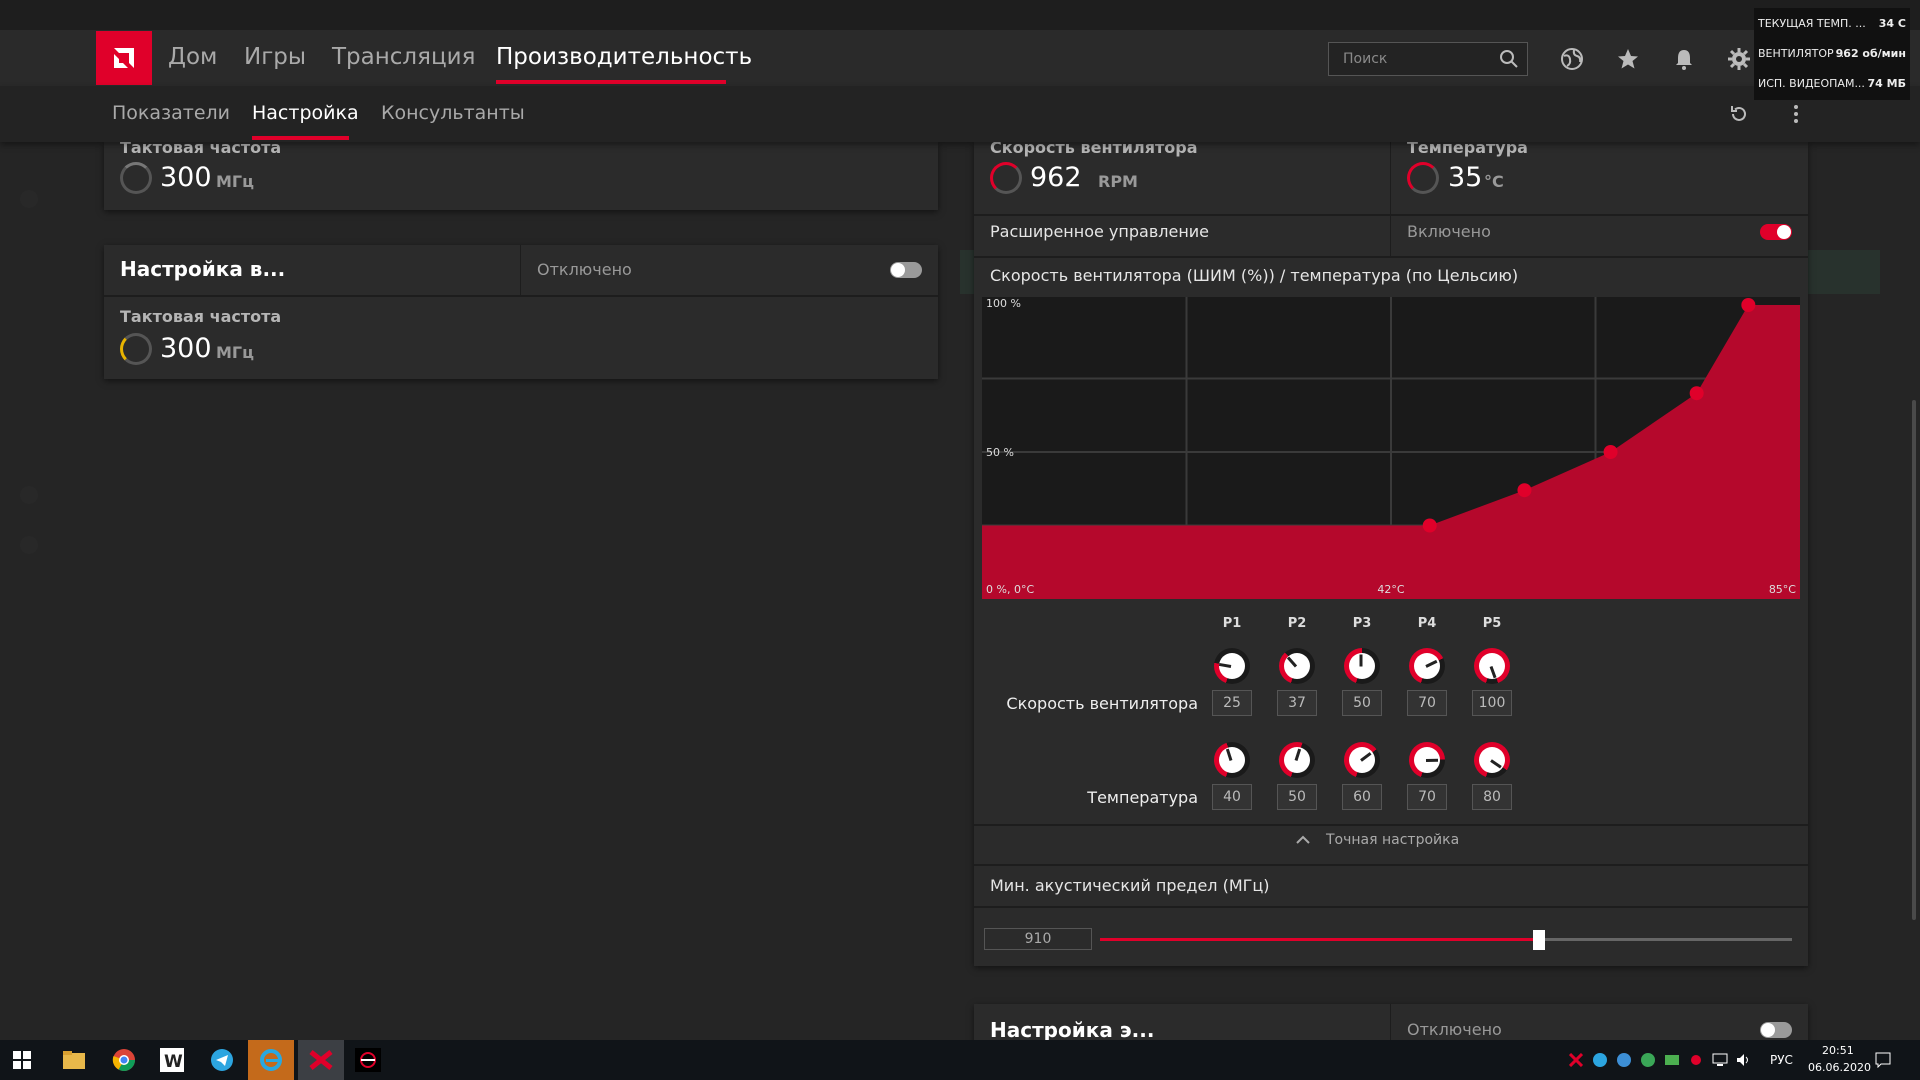 Image resolution: width=1920 pixels, height=1080 pixels. Describe the element at coordinates (271, 1060) in the screenshot. I see `internet-explorer-icon` at that location.